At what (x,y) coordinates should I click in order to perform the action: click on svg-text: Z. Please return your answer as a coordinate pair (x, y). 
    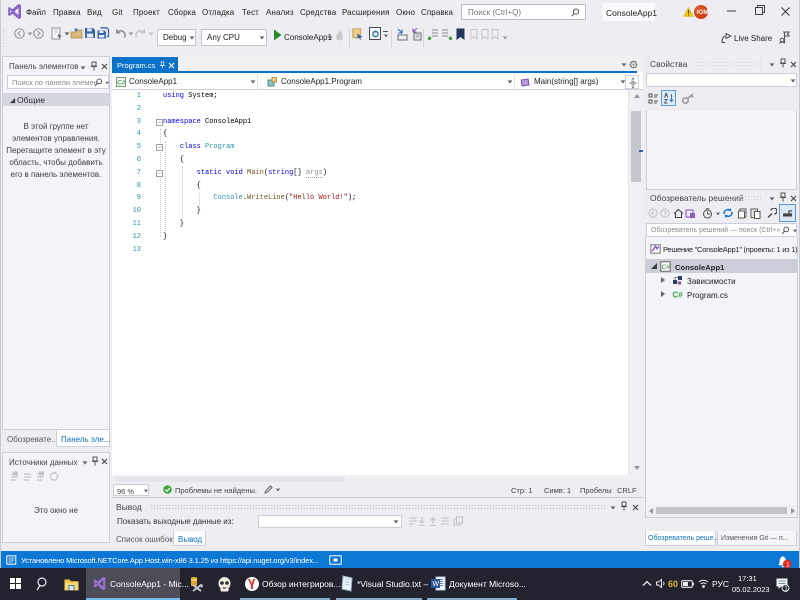
    Looking at the image, I should click on (666, 102).